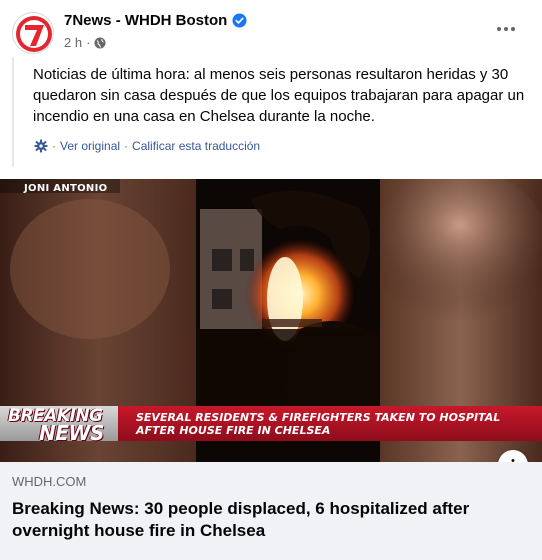 The image size is (542, 560). Describe the element at coordinates (196, 146) in the screenshot. I see `rate-translation-link: Calificar esta traducción` at that location.